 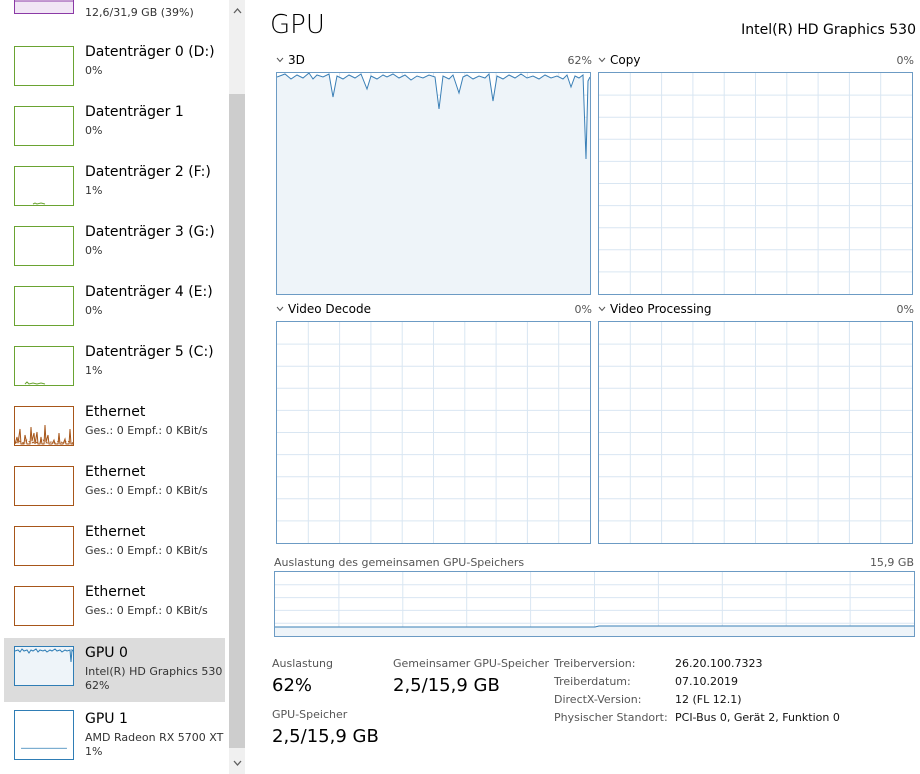 I want to click on sidebar-item-disk-3: Datenträger 3 (G:) 0%, so click(x=114, y=248).